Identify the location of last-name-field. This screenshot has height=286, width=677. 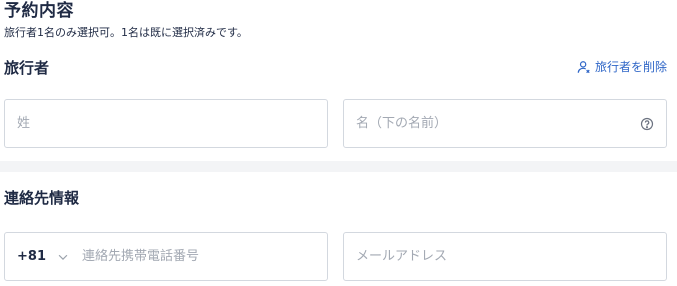
(166, 123).